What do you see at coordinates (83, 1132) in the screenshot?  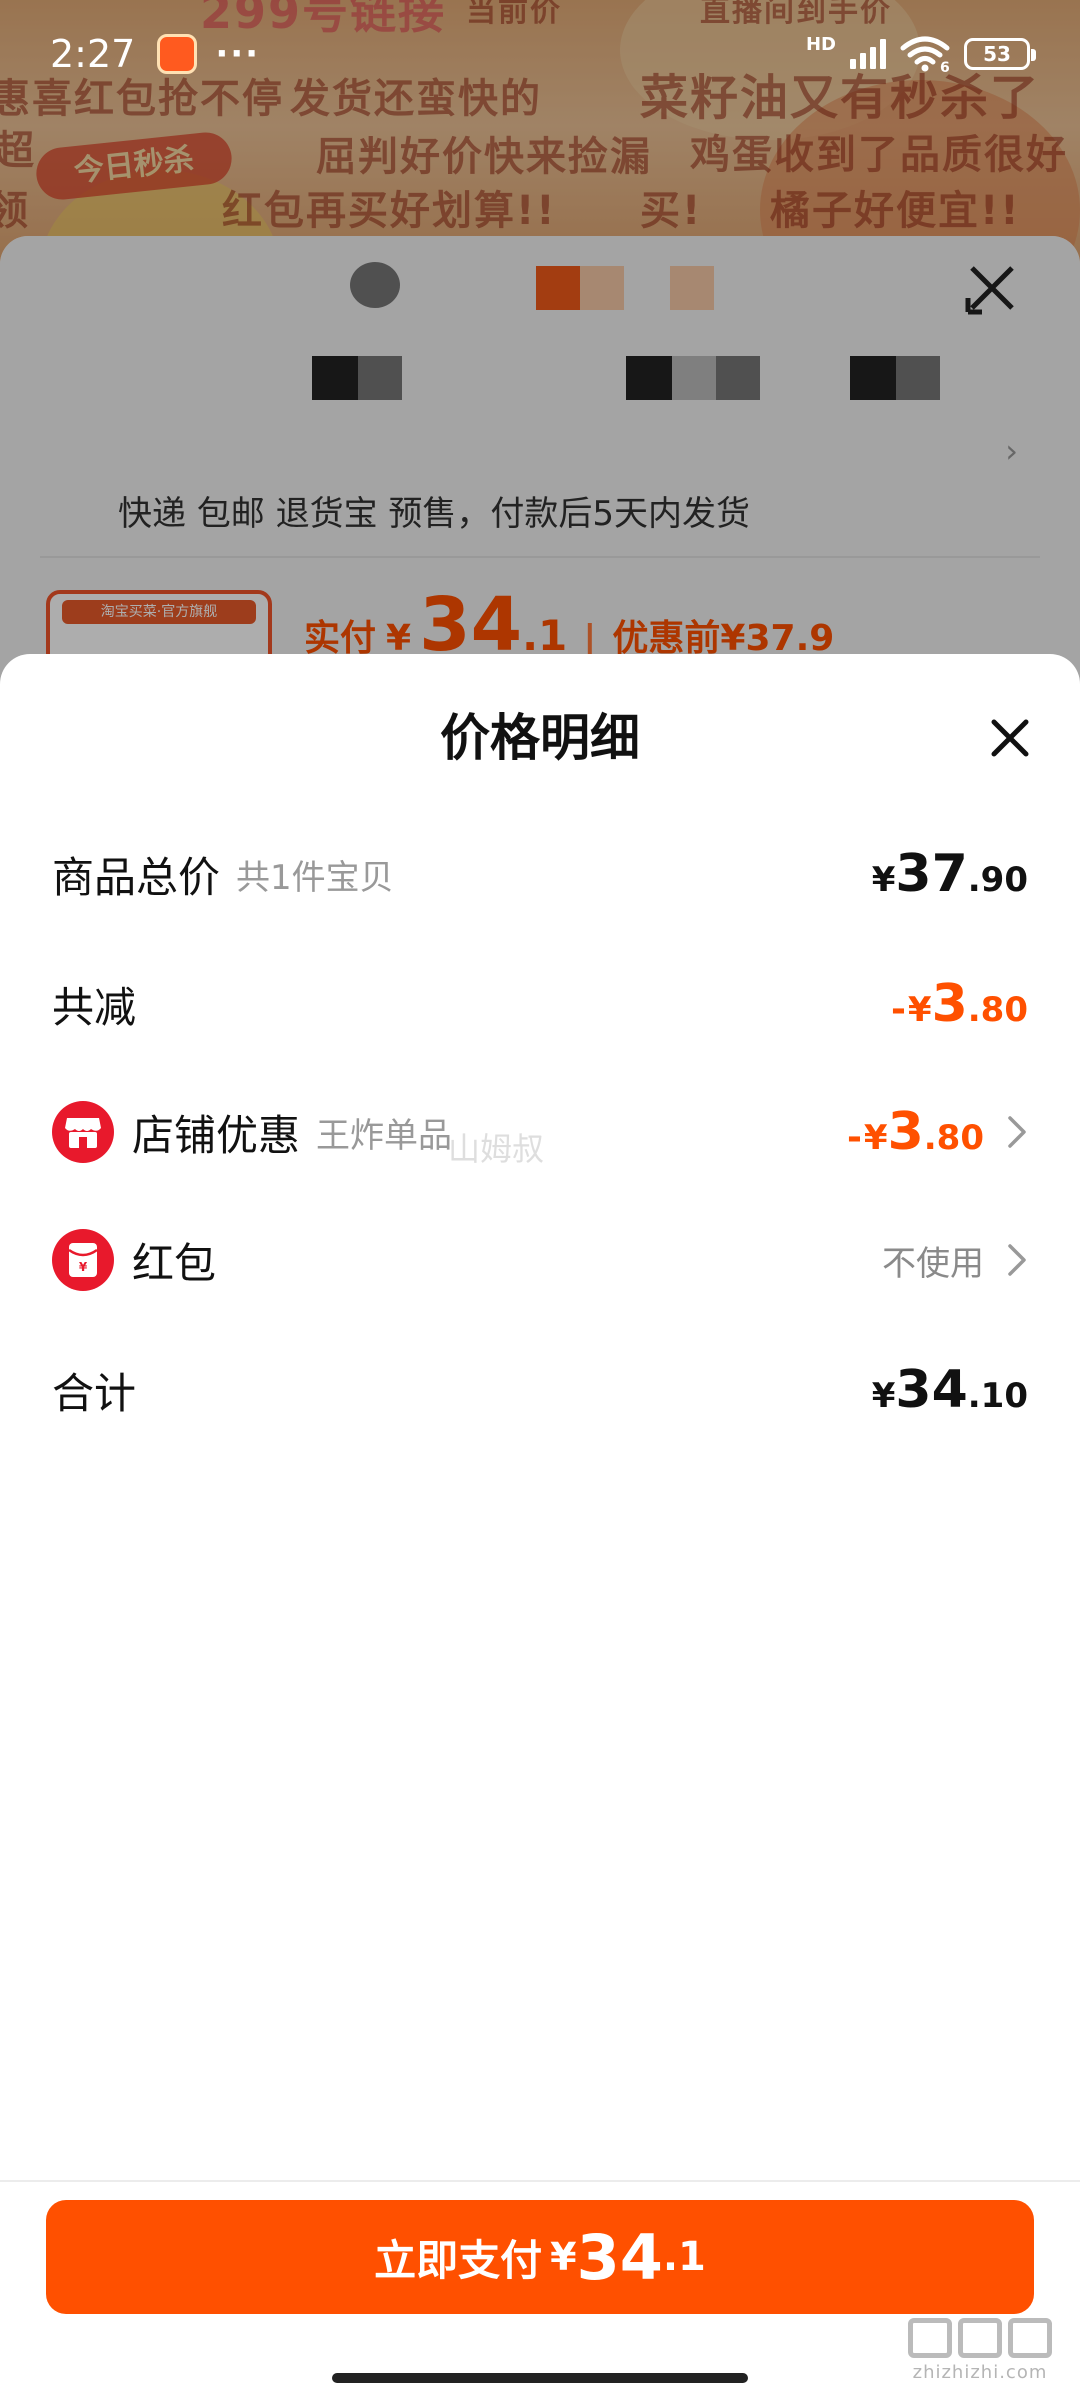 I see `store-icon` at bounding box center [83, 1132].